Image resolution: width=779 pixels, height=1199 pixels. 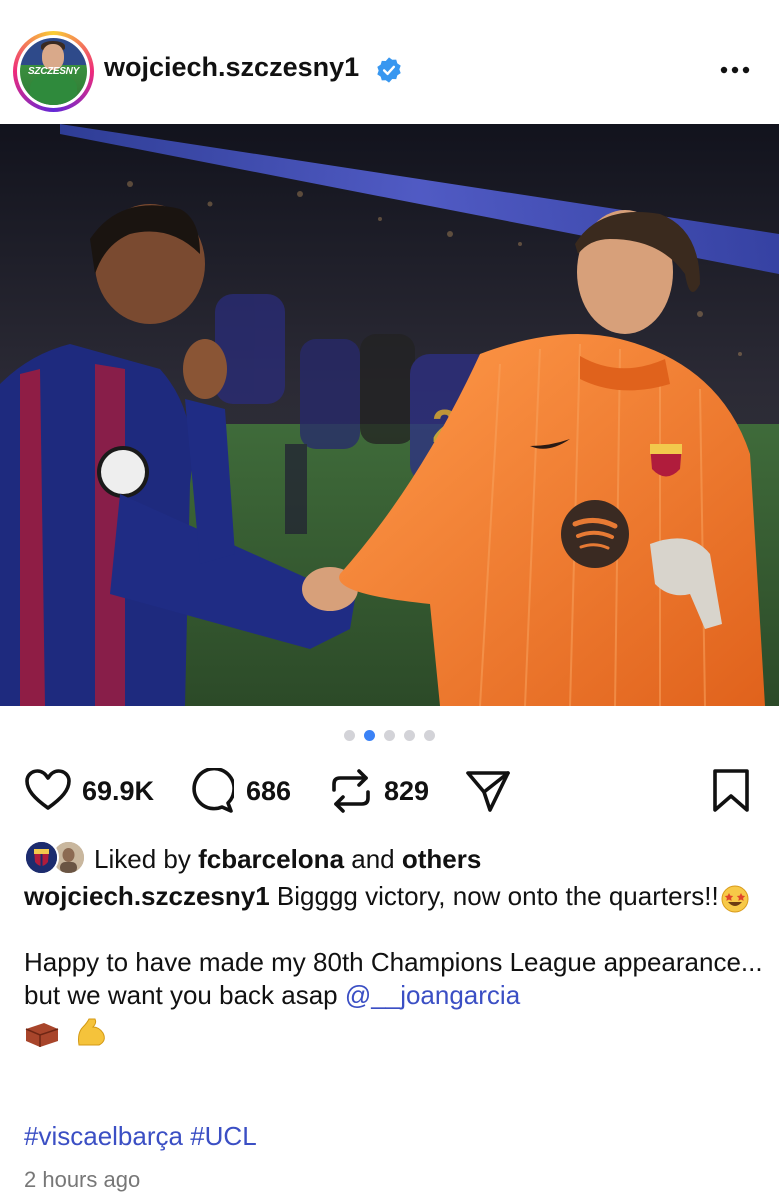 What do you see at coordinates (406, 791) in the screenshot?
I see `repost-count: 829` at bounding box center [406, 791].